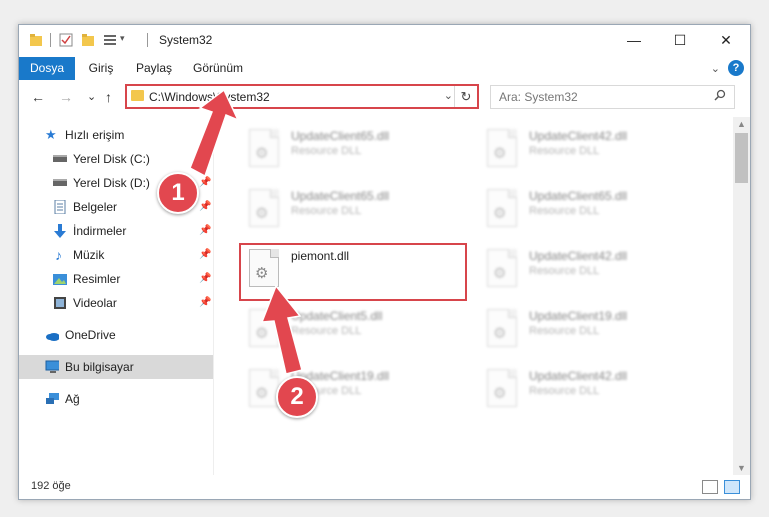  What do you see at coordinates (297, 397) in the screenshot?
I see `step-2-badge: 2` at bounding box center [297, 397].